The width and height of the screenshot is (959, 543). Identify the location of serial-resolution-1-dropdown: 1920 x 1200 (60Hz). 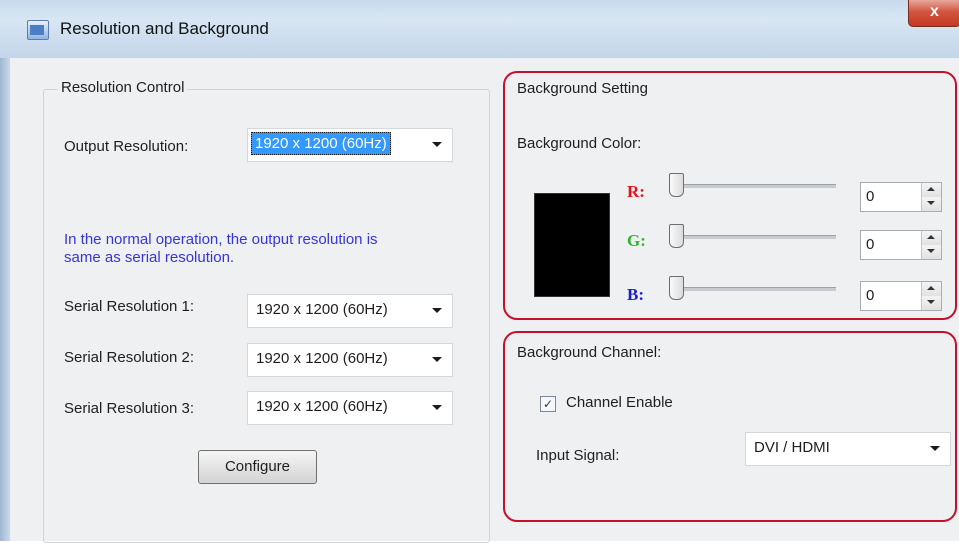
(350, 311).